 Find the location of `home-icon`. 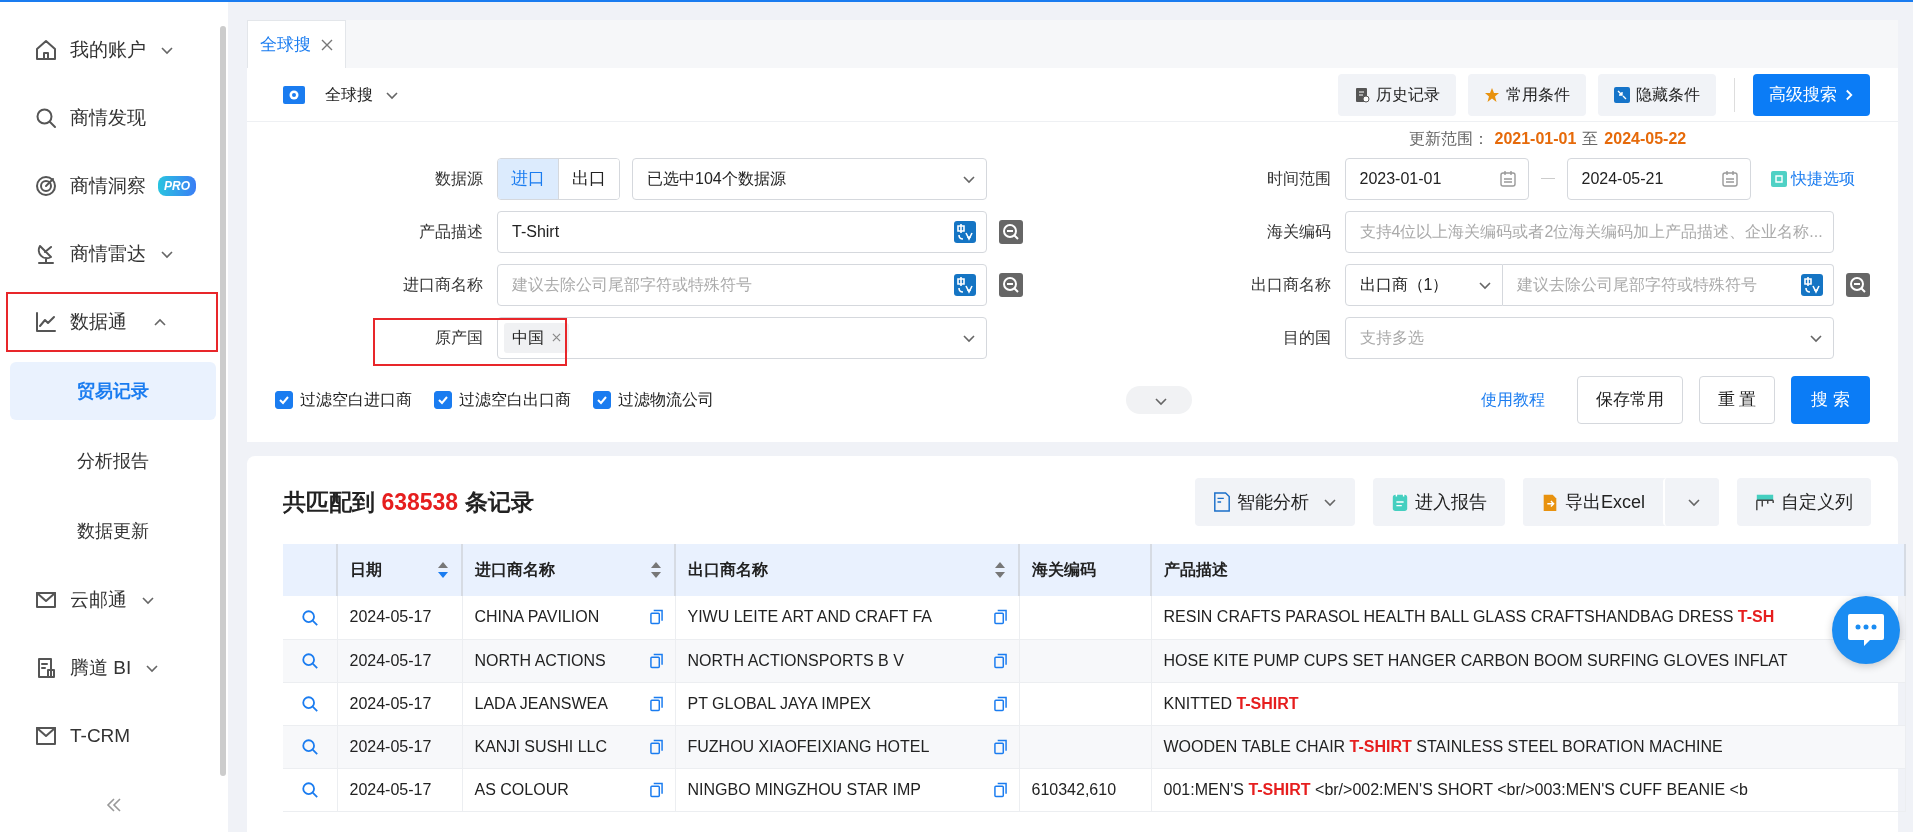

home-icon is located at coordinates (46, 50).